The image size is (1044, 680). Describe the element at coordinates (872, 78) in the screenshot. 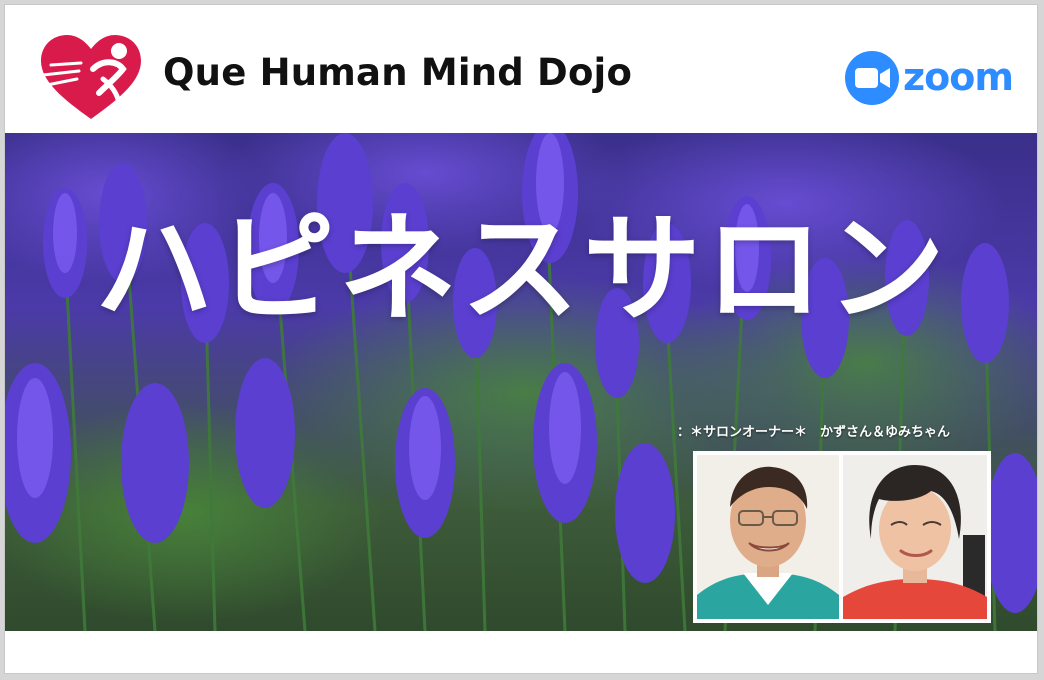

I see `video-camera-icon` at that location.